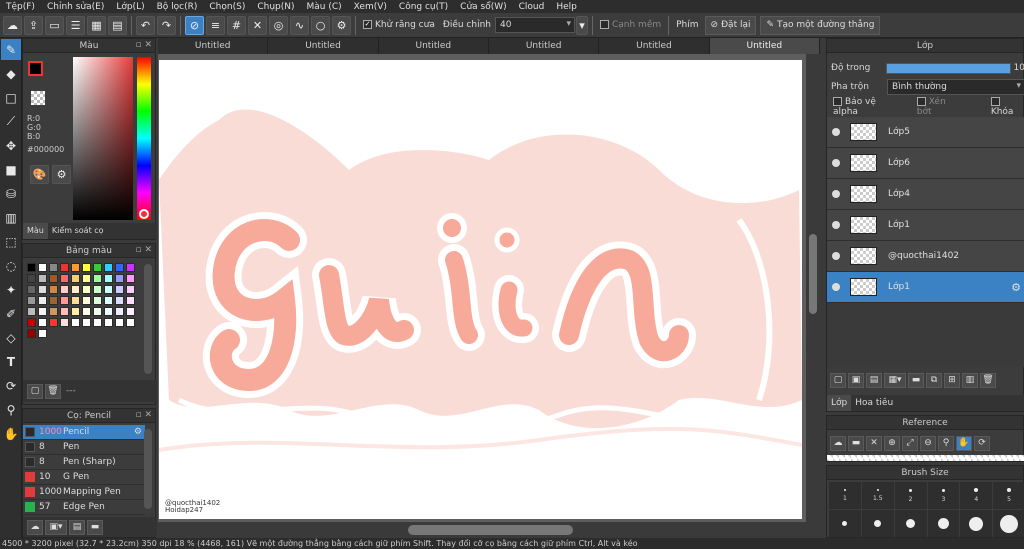 The height and width of the screenshot is (549, 1024). Describe the element at coordinates (11, 337) in the screenshot. I see `select-eraser-tool-icon: ◇` at that location.